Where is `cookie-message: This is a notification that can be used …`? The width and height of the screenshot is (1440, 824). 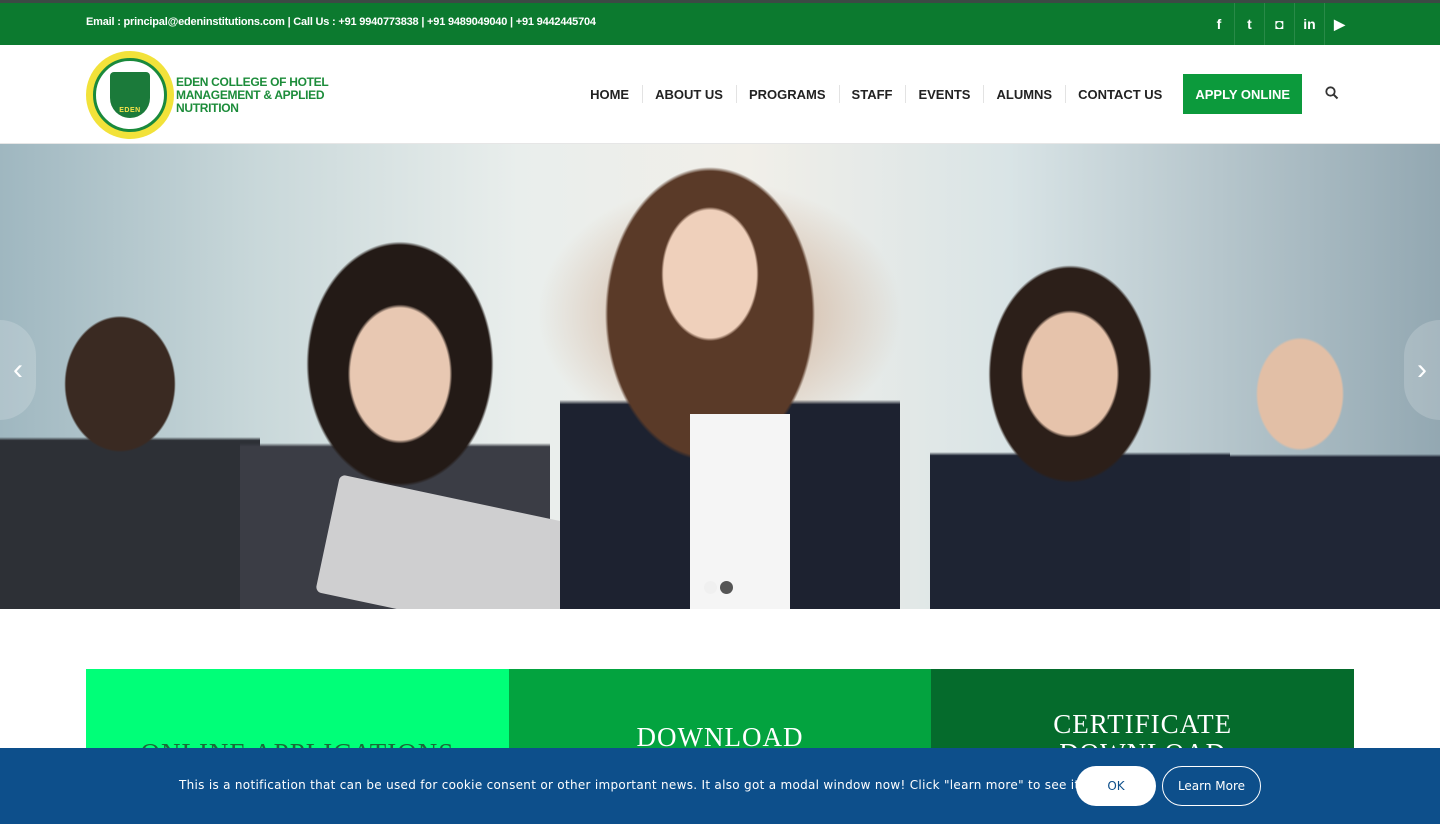 cookie-message: This is a notification that can be used … is located at coordinates (632, 785).